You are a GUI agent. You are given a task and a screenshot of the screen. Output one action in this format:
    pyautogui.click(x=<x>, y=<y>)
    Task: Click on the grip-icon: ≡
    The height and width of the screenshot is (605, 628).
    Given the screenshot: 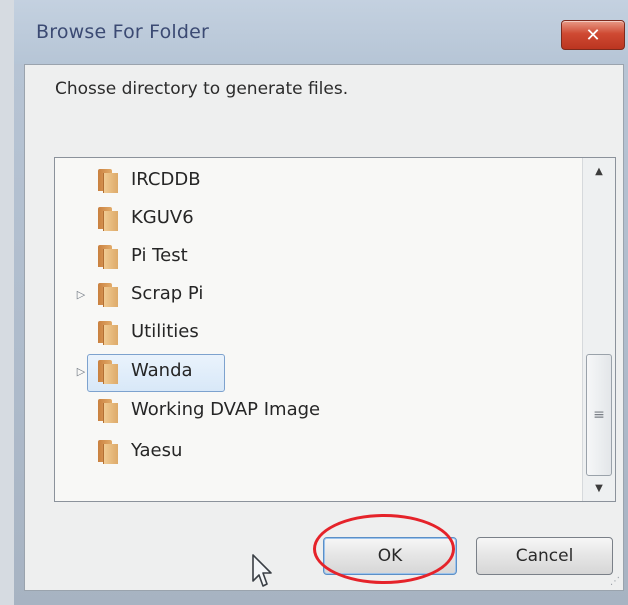 What is the action you would take?
    pyautogui.click(x=599, y=415)
    